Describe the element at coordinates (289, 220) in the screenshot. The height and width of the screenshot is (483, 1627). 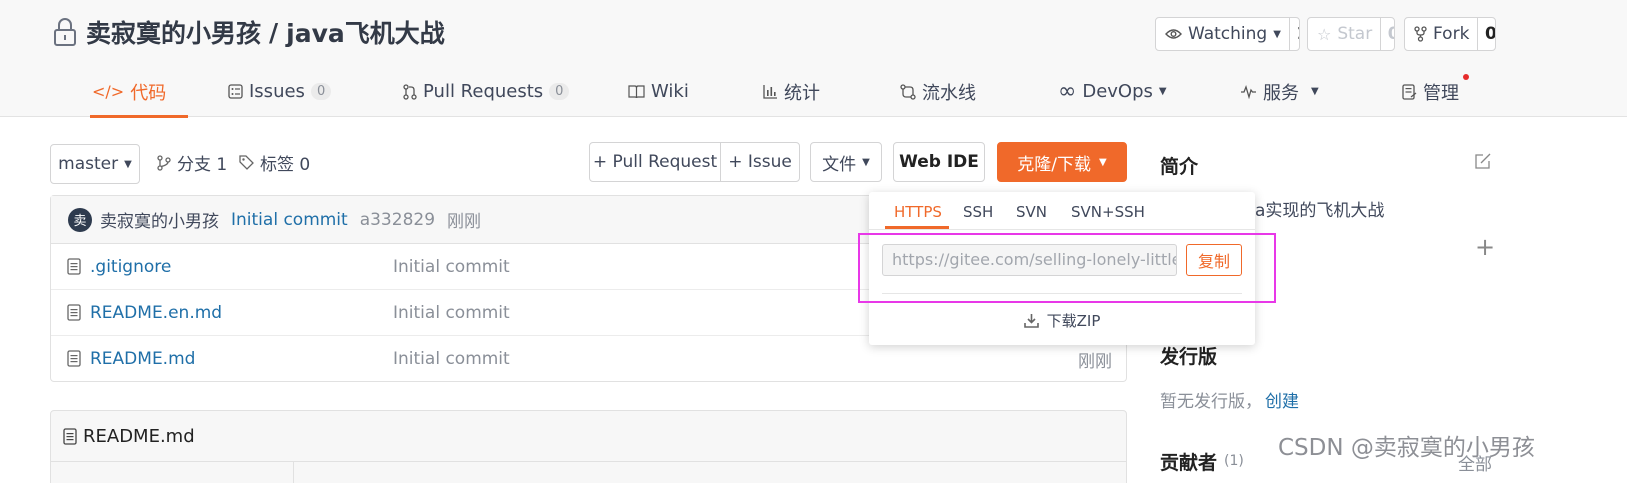
I see `commit-message-link: Initial commit` at that location.